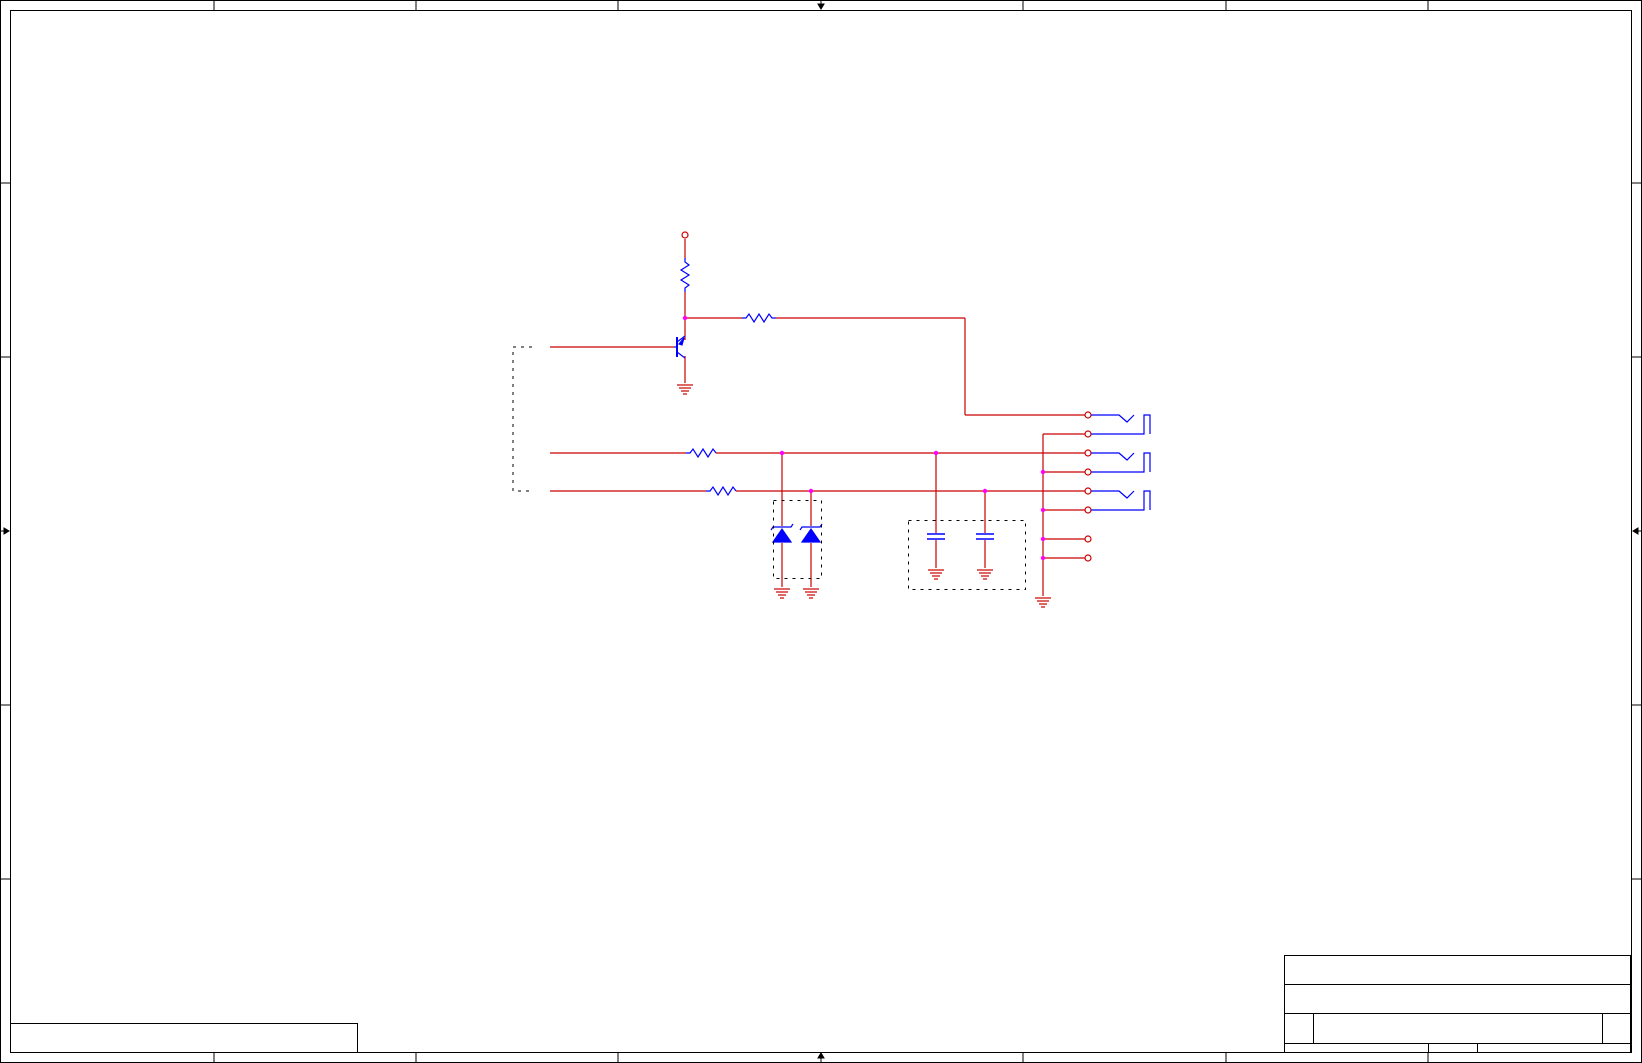 This screenshot has height=1063, width=1642. Describe the element at coordinates (522, 419) in the screenshot. I see `hierarchical-block-outline` at that location.